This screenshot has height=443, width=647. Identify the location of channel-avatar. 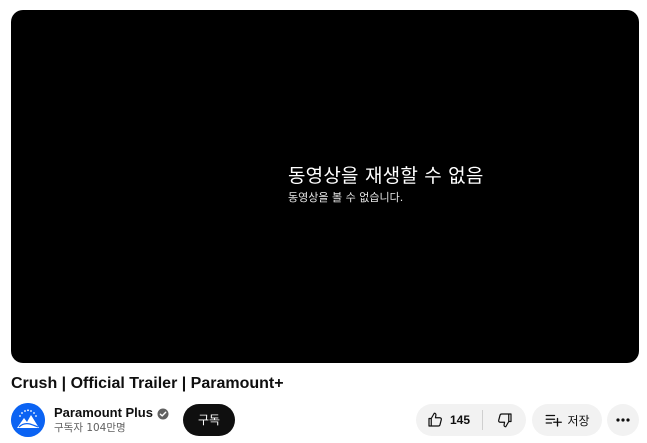
(28, 420).